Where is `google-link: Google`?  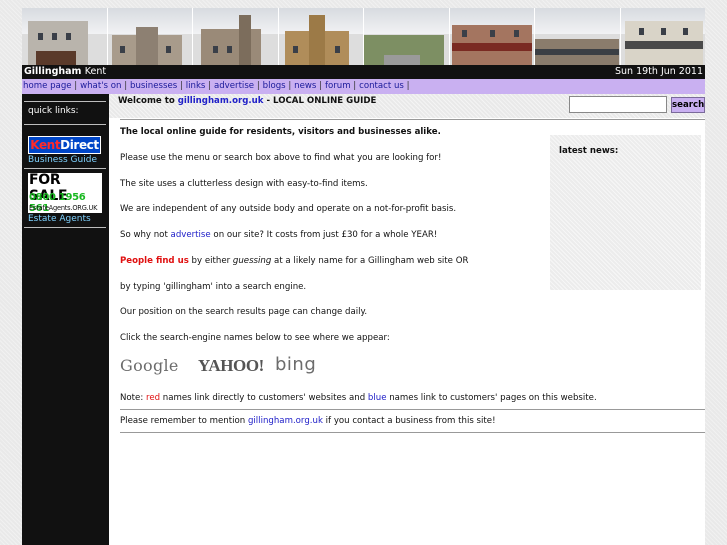 google-link: Google is located at coordinates (149, 365).